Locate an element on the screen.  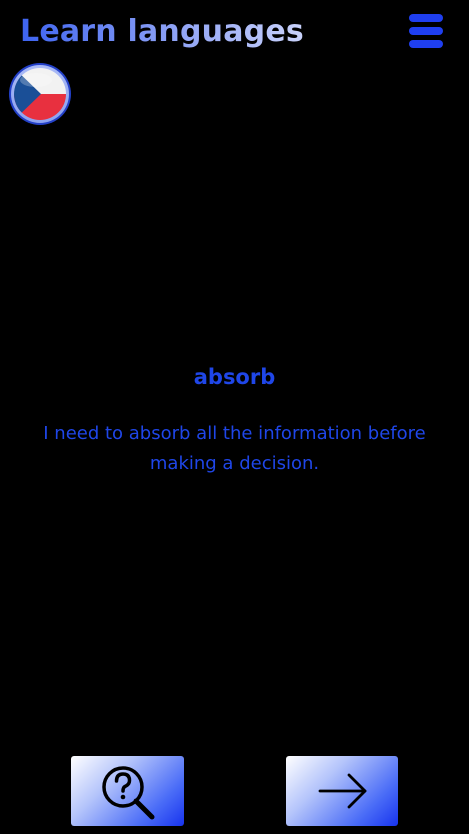
vocabulary-word: absorb is located at coordinates (234, 377).